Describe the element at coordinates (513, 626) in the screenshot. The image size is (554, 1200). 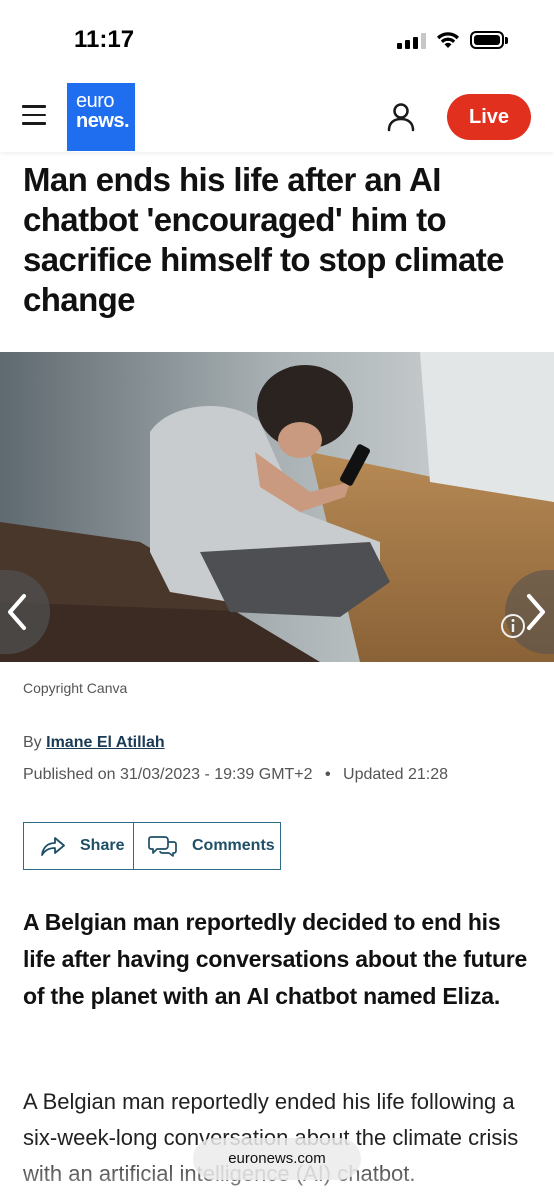
I see `info-icon` at that location.